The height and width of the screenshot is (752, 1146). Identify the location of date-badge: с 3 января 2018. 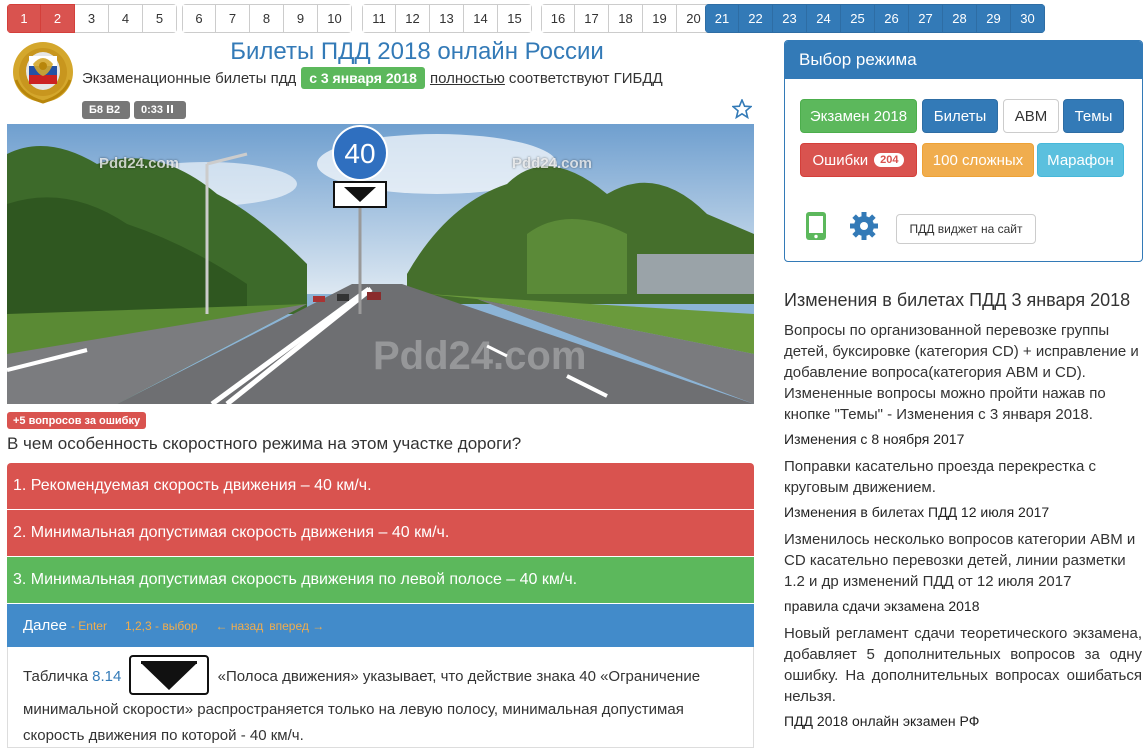
(363, 78).